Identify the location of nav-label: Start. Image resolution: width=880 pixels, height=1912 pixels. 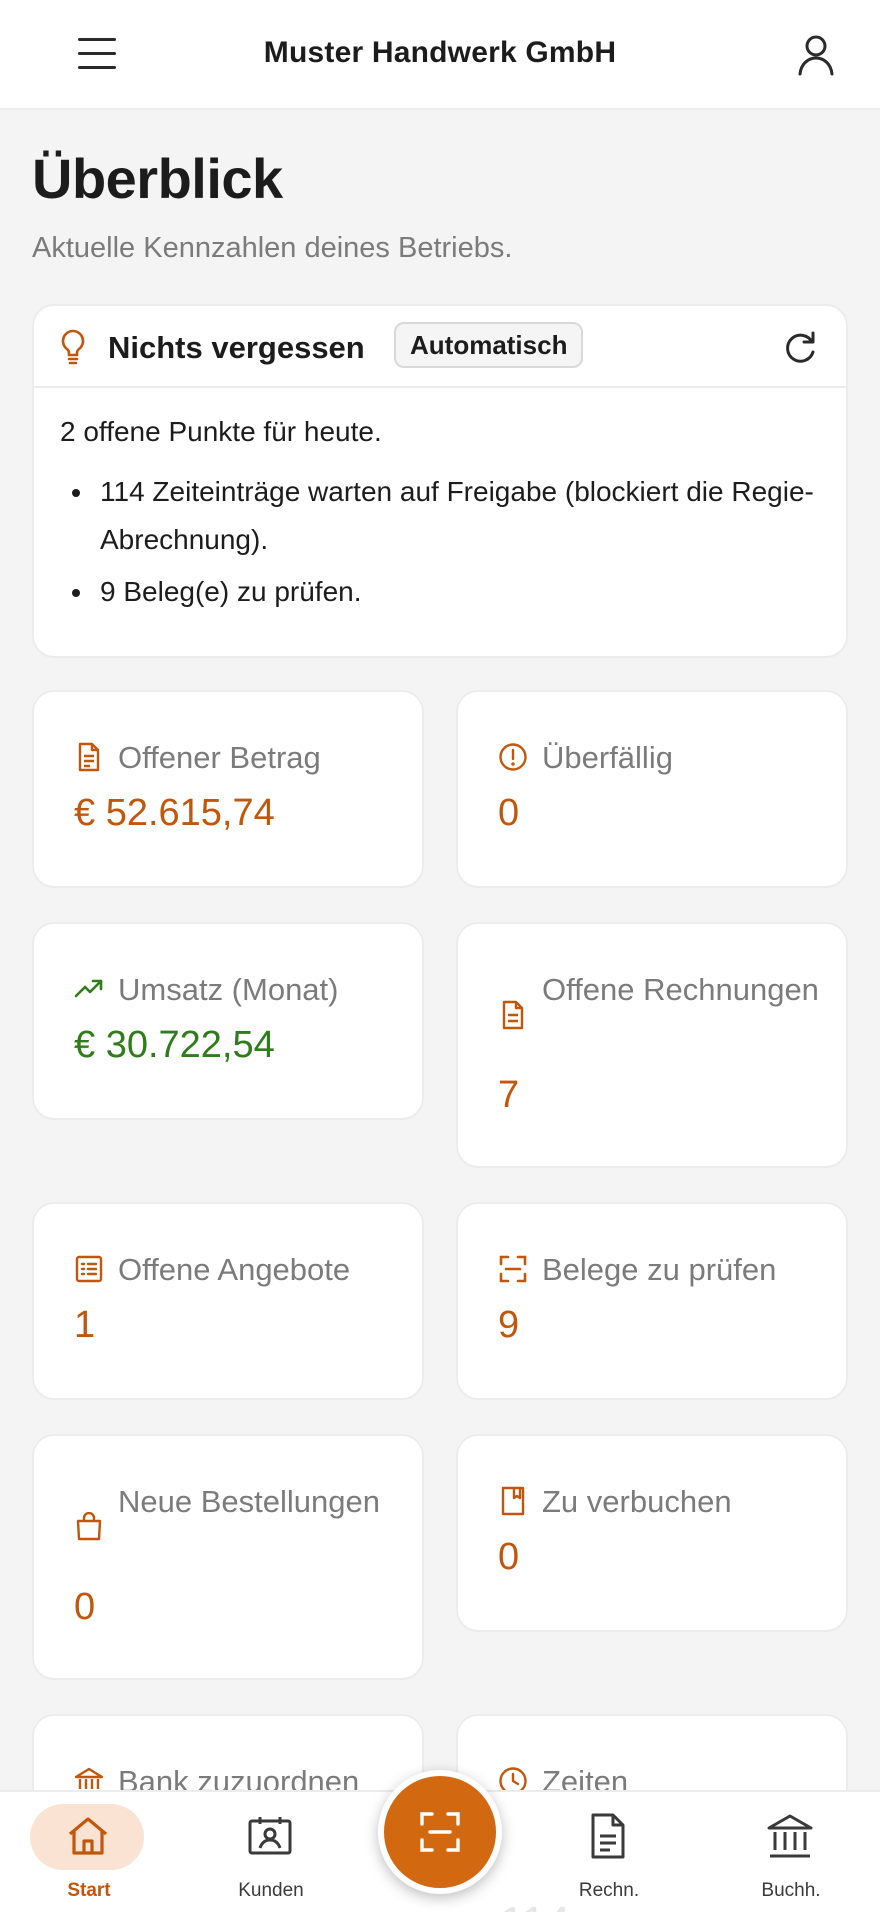
(89, 1890).